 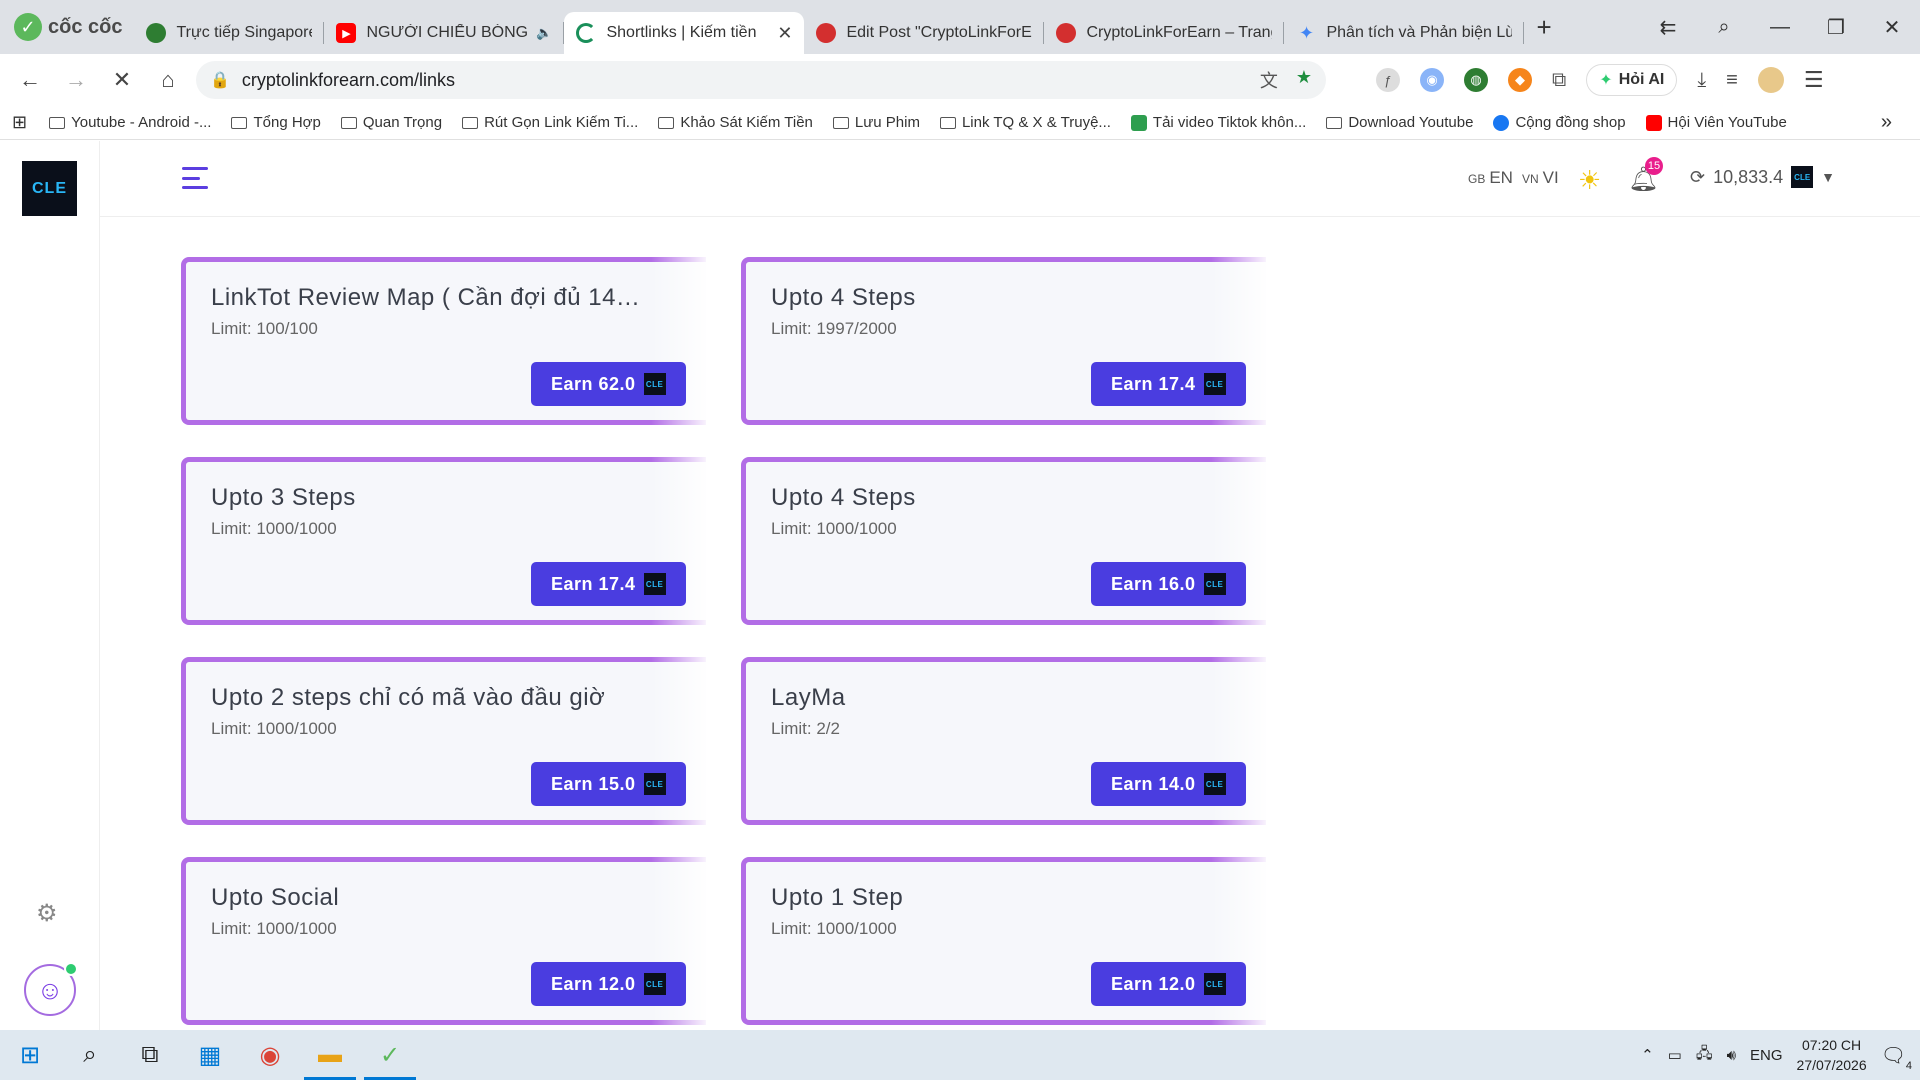 What do you see at coordinates (30, 1055) in the screenshot?
I see `windows-start-icon: ⊞` at bounding box center [30, 1055].